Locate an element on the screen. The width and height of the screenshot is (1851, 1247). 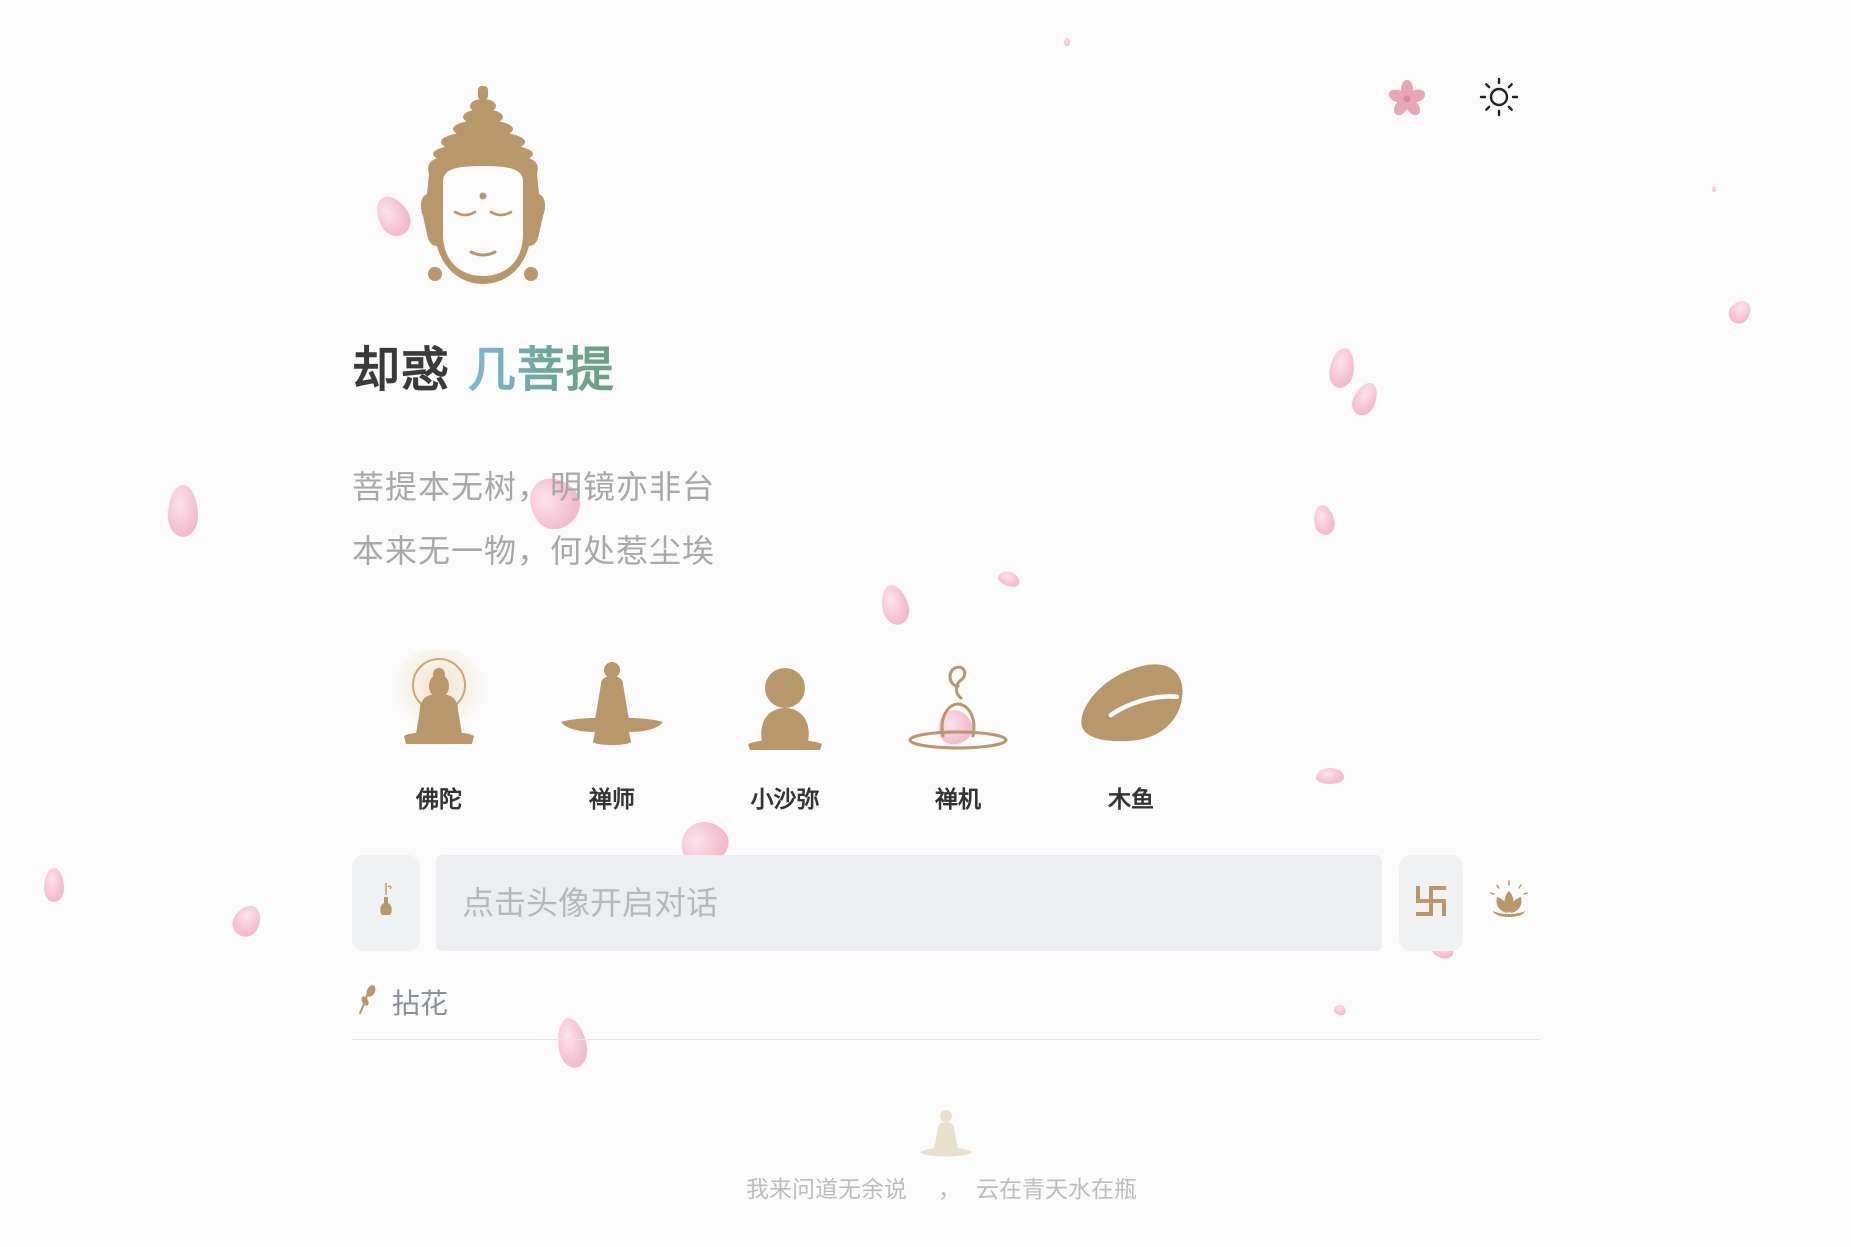
sun-icon is located at coordinates (1499, 99).